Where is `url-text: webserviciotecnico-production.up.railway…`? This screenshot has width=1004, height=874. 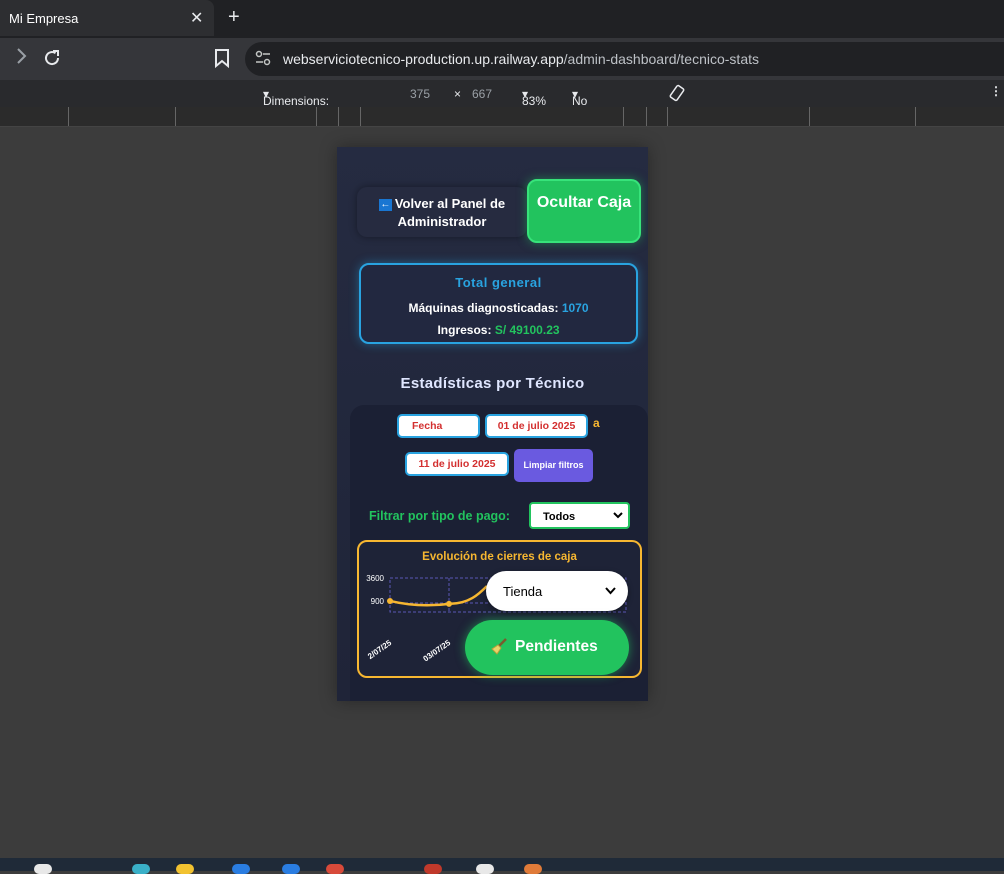
url-text: webserviciotecnico-production.up.railway… is located at coordinates (521, 59).